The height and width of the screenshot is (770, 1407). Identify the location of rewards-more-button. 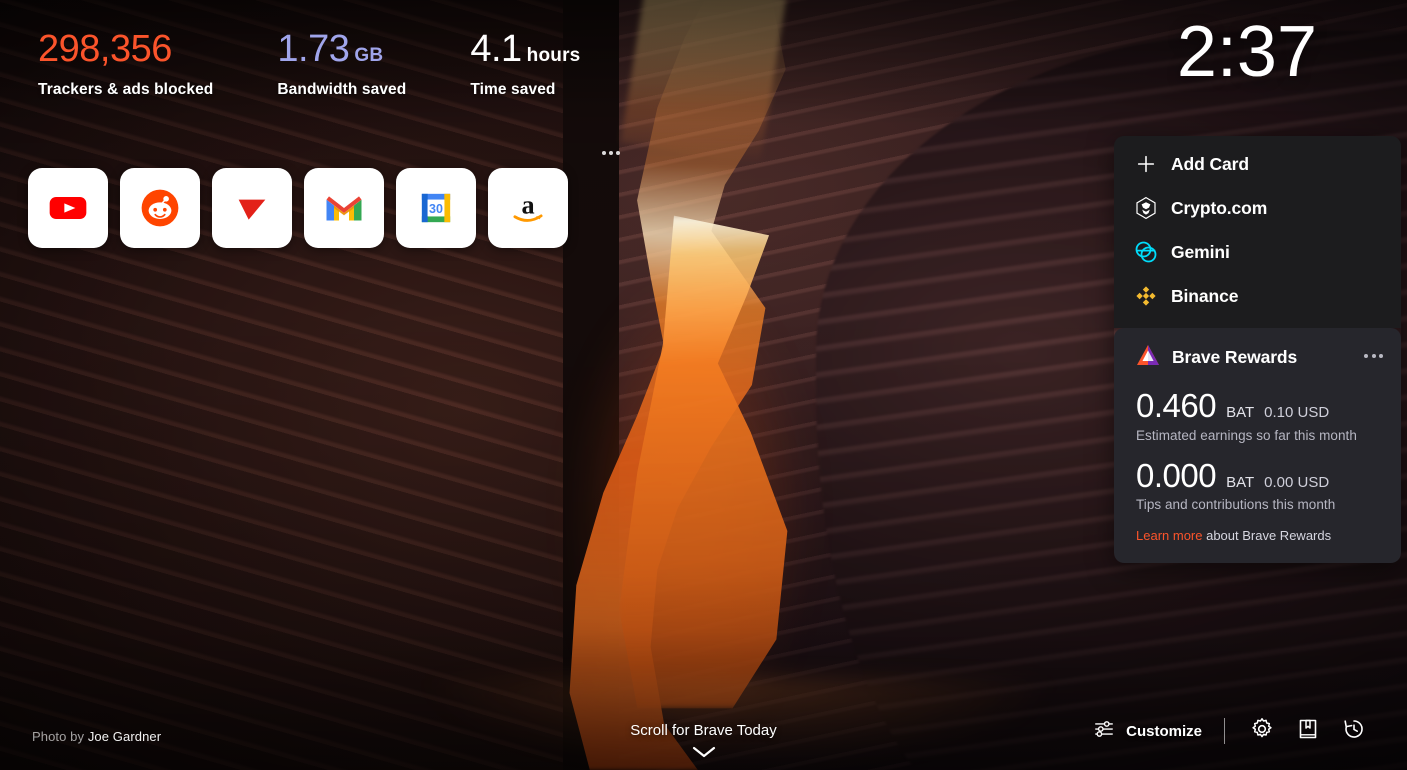
(1373, 356).